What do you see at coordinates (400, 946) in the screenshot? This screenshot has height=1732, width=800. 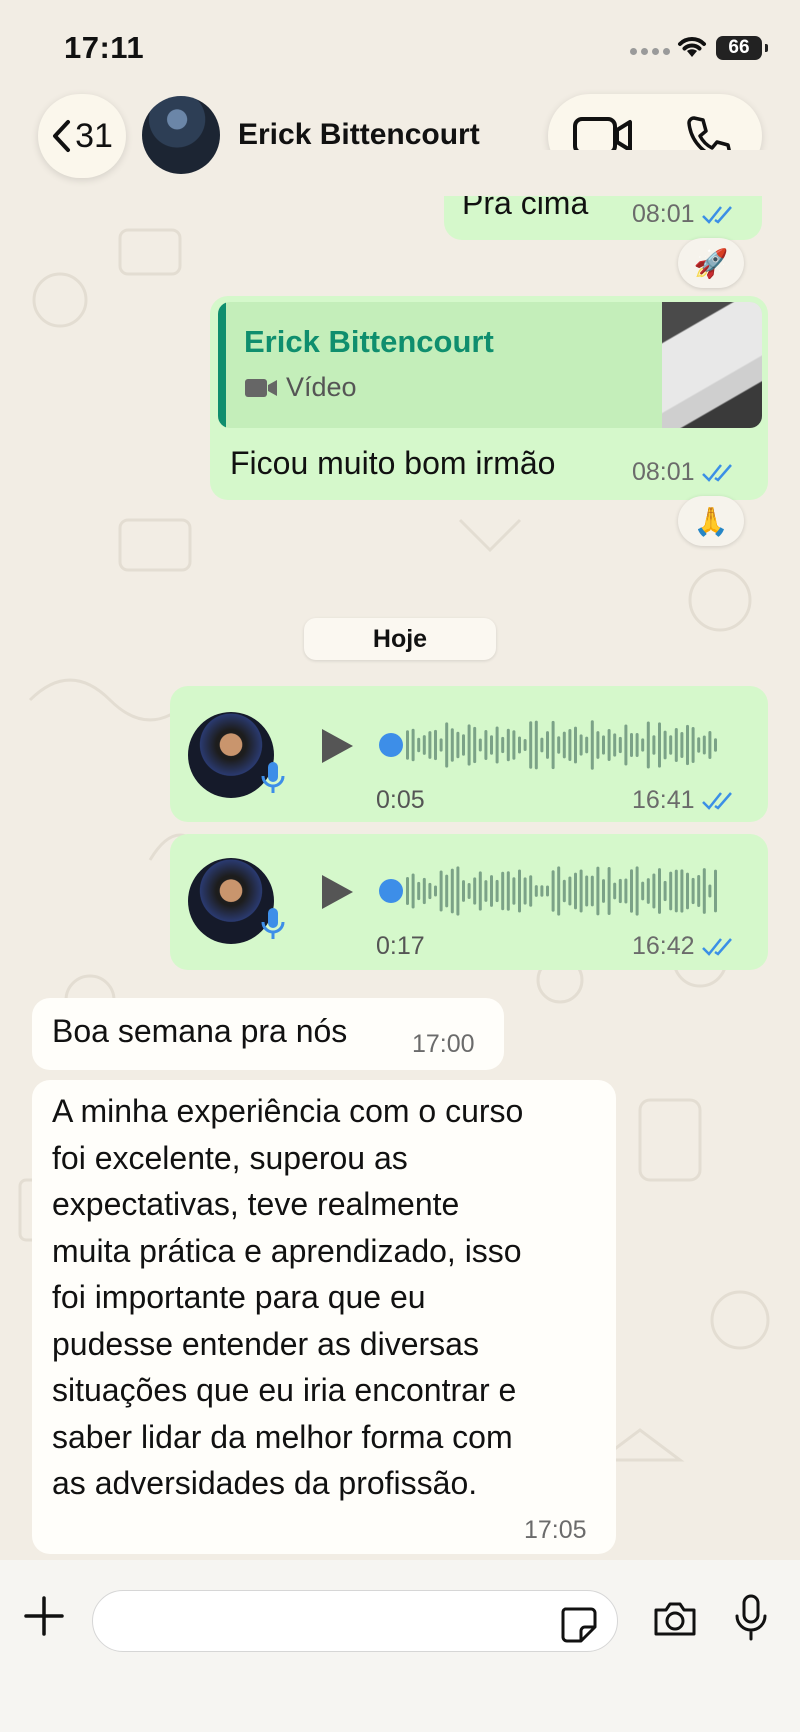 I see `voice-duration: 0:17` at bounding box center [400, 946].